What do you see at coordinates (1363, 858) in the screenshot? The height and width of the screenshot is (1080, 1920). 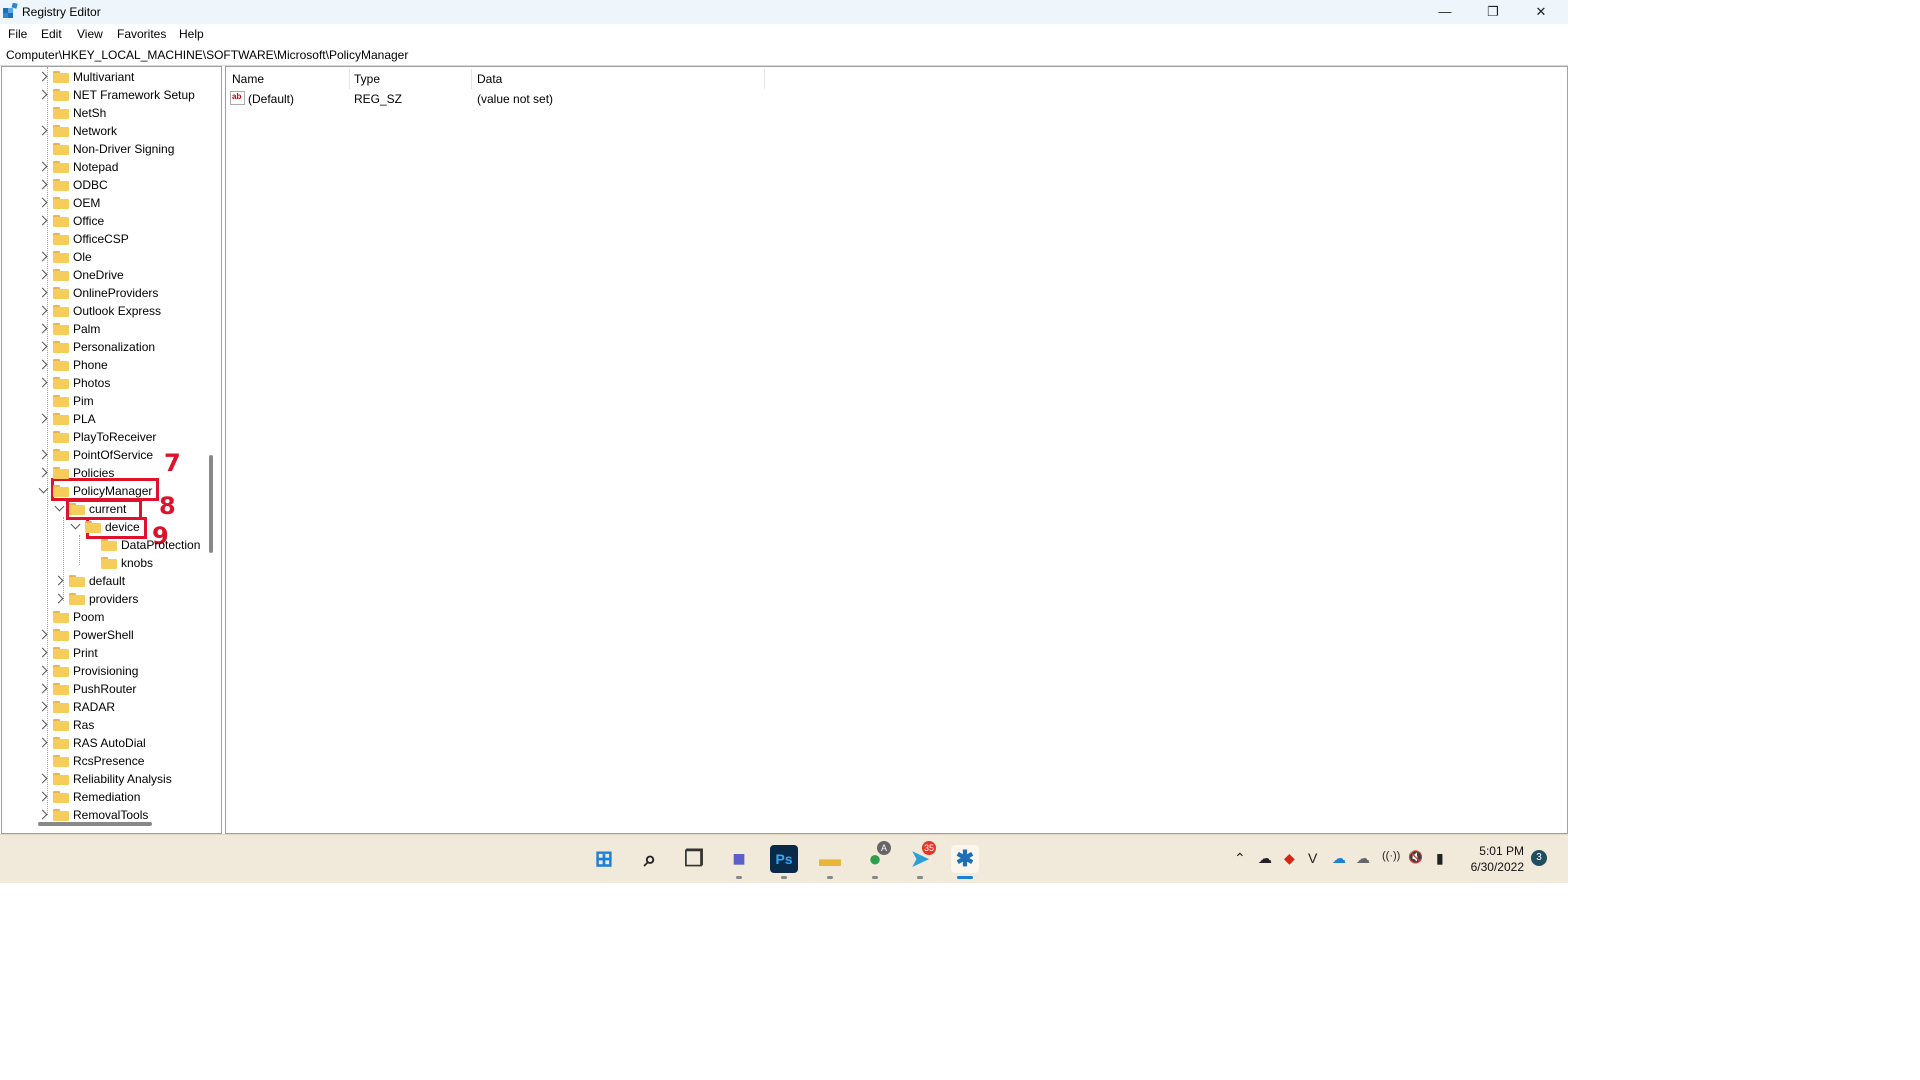 I see `cloud-icon: ☁` at bounding box center [1363, 858].